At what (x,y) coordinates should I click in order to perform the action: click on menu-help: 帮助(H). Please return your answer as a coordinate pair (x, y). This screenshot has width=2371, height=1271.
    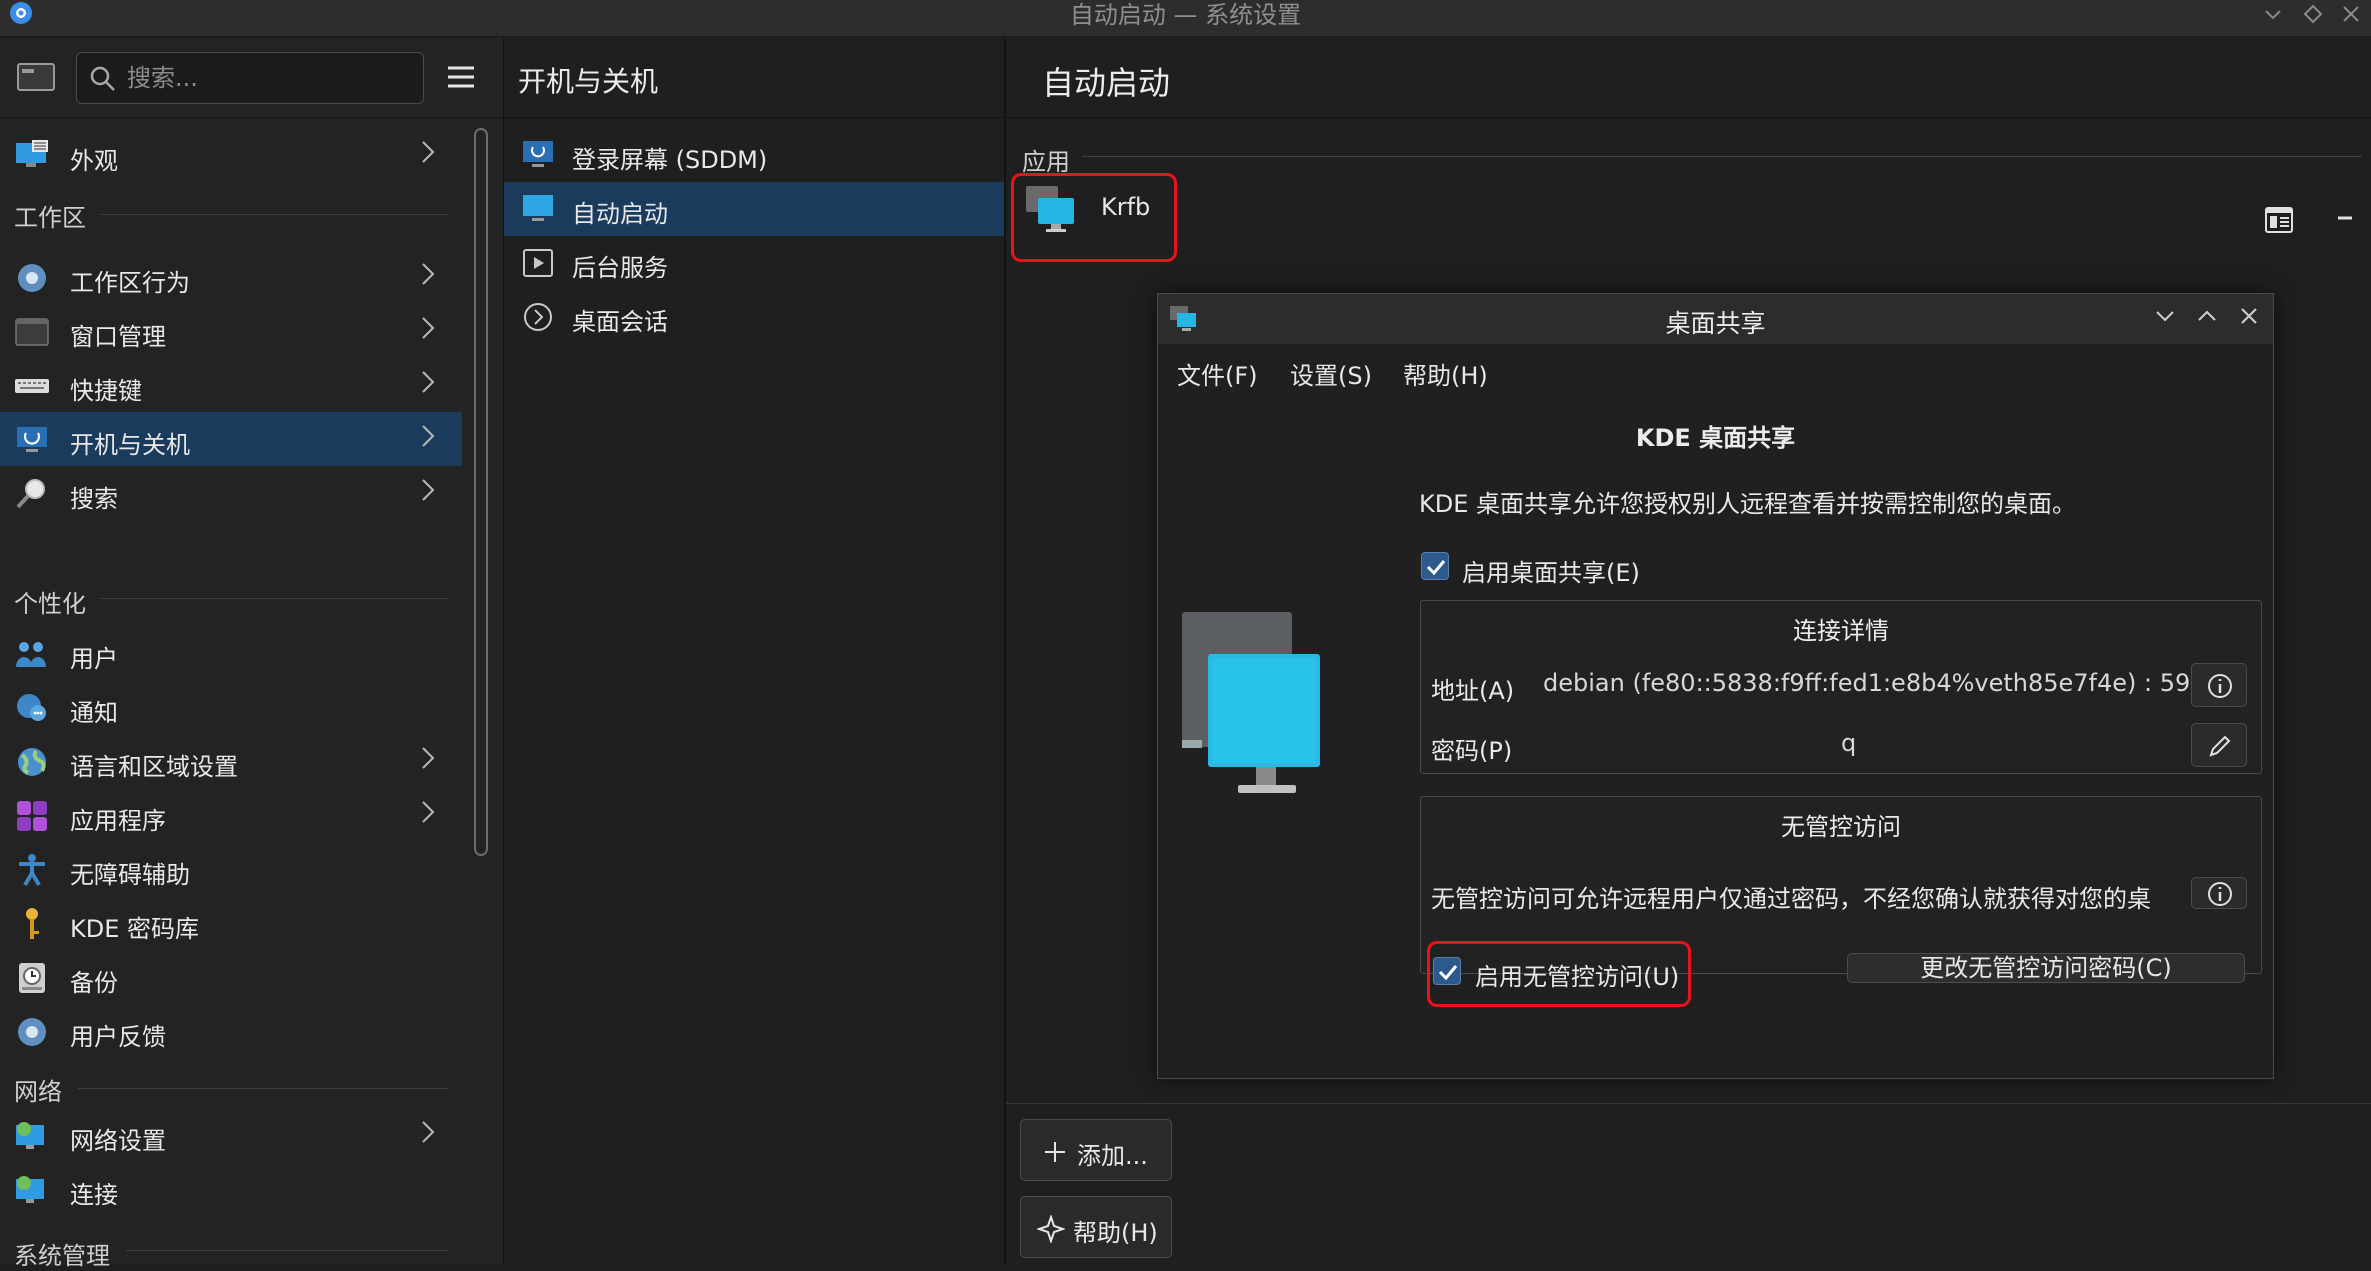
    Looking at the image, I should click on (1445, 373).